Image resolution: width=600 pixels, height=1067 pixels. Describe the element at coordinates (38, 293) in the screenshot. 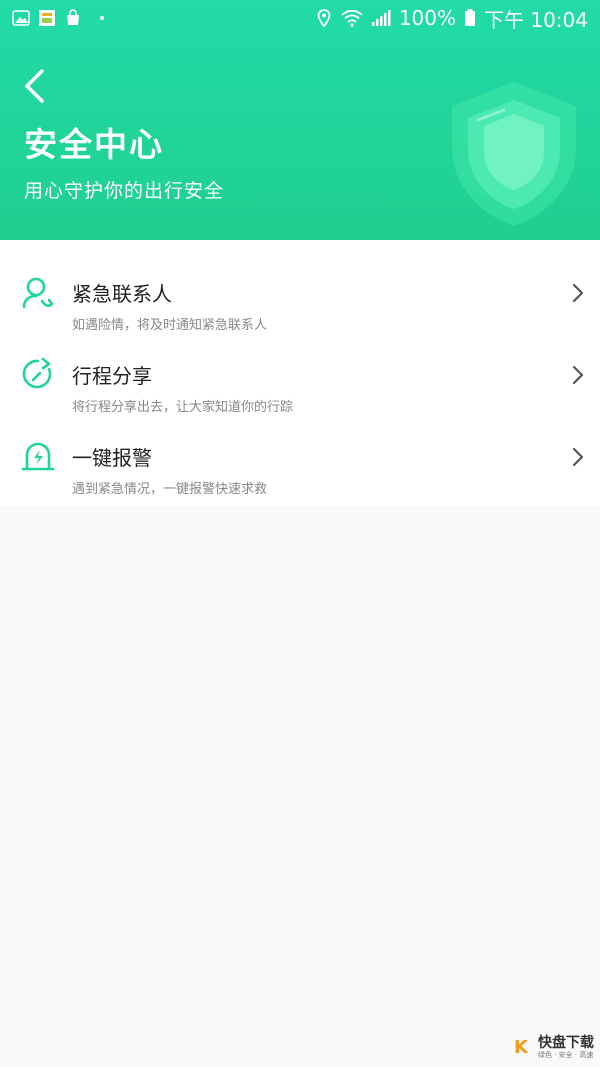

I see `contact-icon` at that location.